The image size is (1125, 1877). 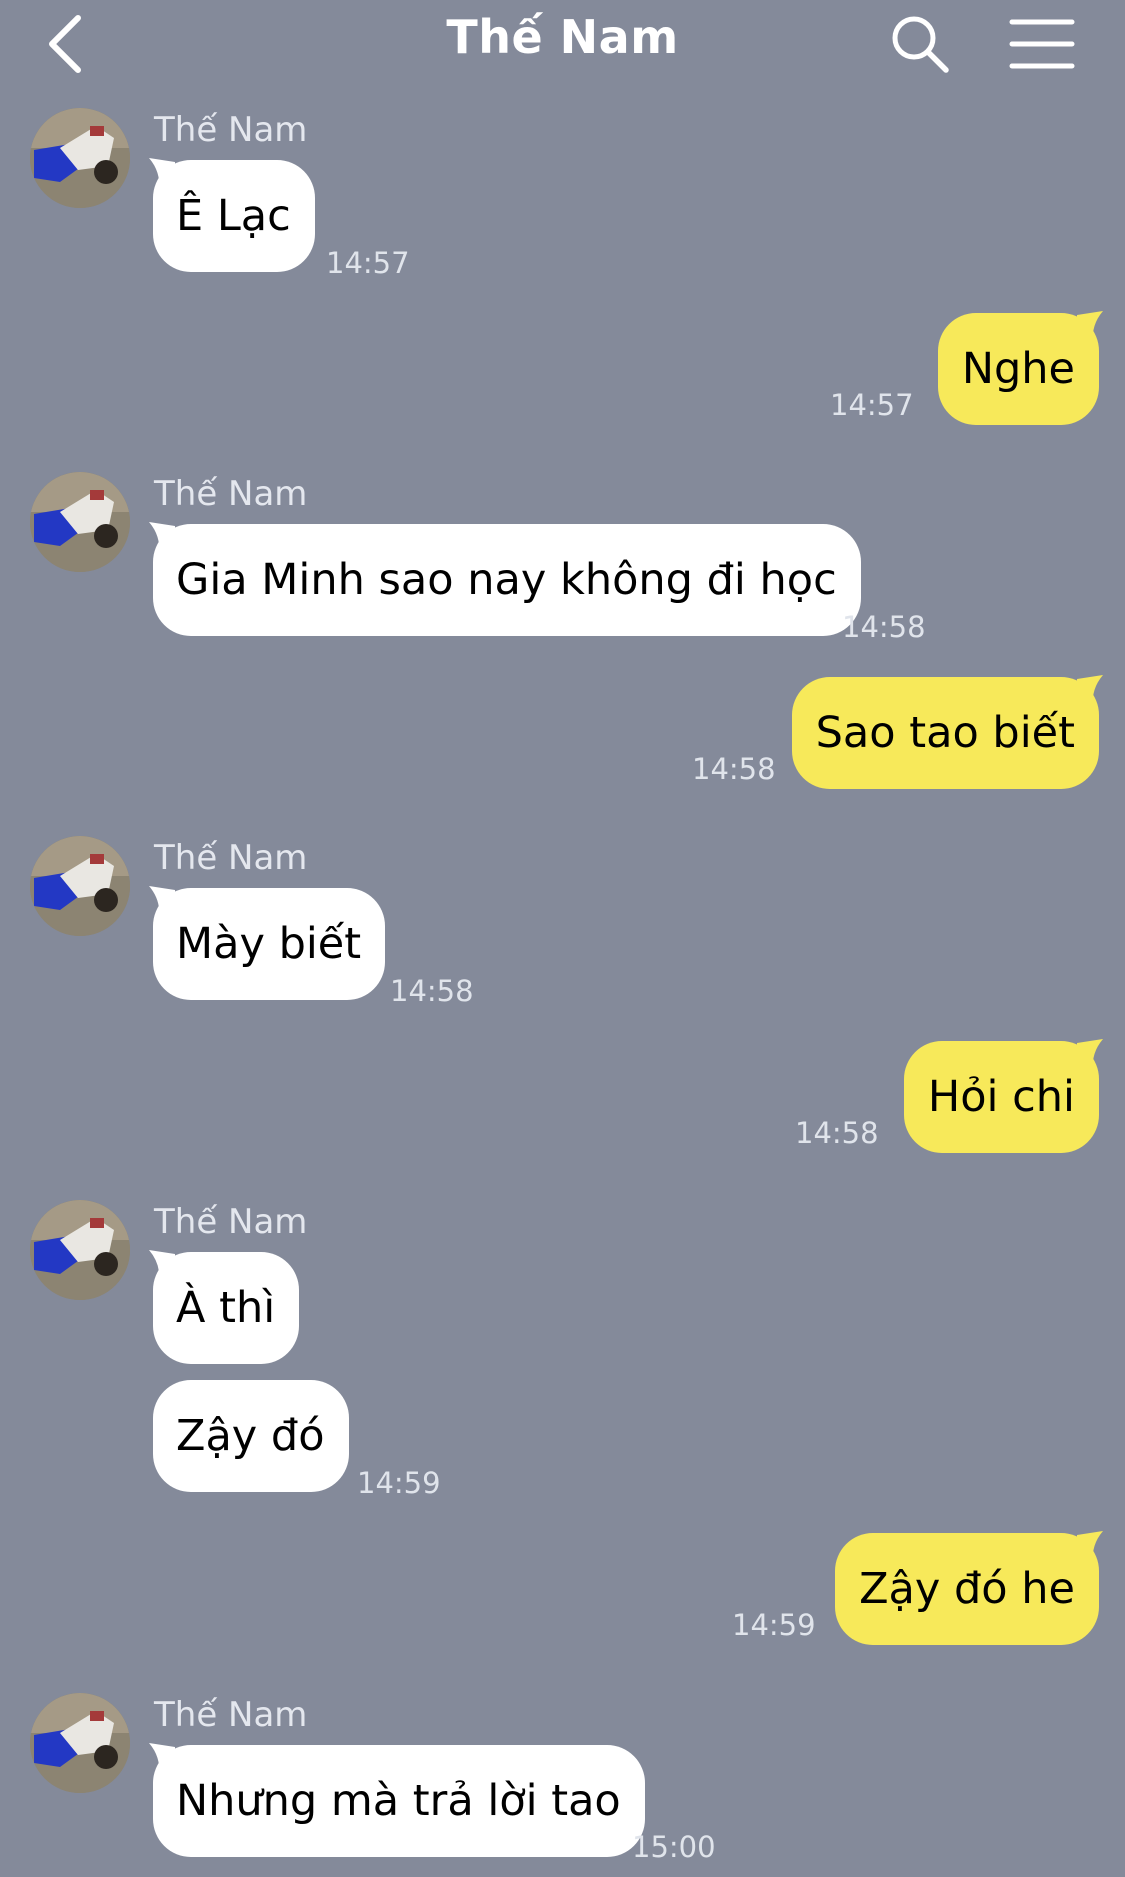 I want to click on search-icon, so click(x=920, y=44).